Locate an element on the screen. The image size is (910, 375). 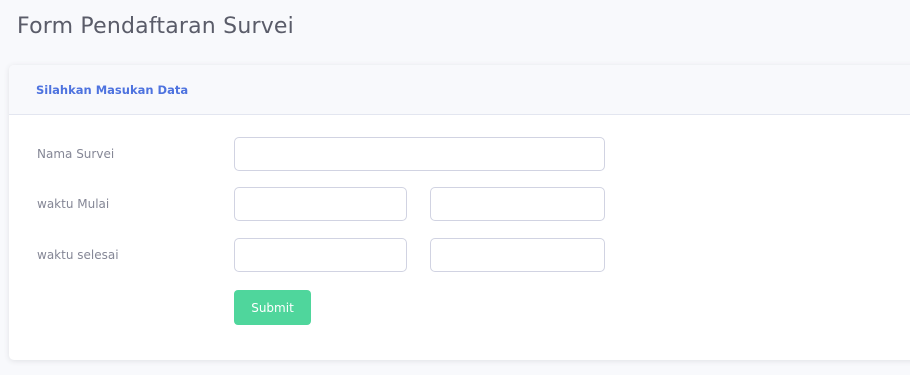
page-title: Form Pendaftaran Survei is located at coordinates (155, 26).